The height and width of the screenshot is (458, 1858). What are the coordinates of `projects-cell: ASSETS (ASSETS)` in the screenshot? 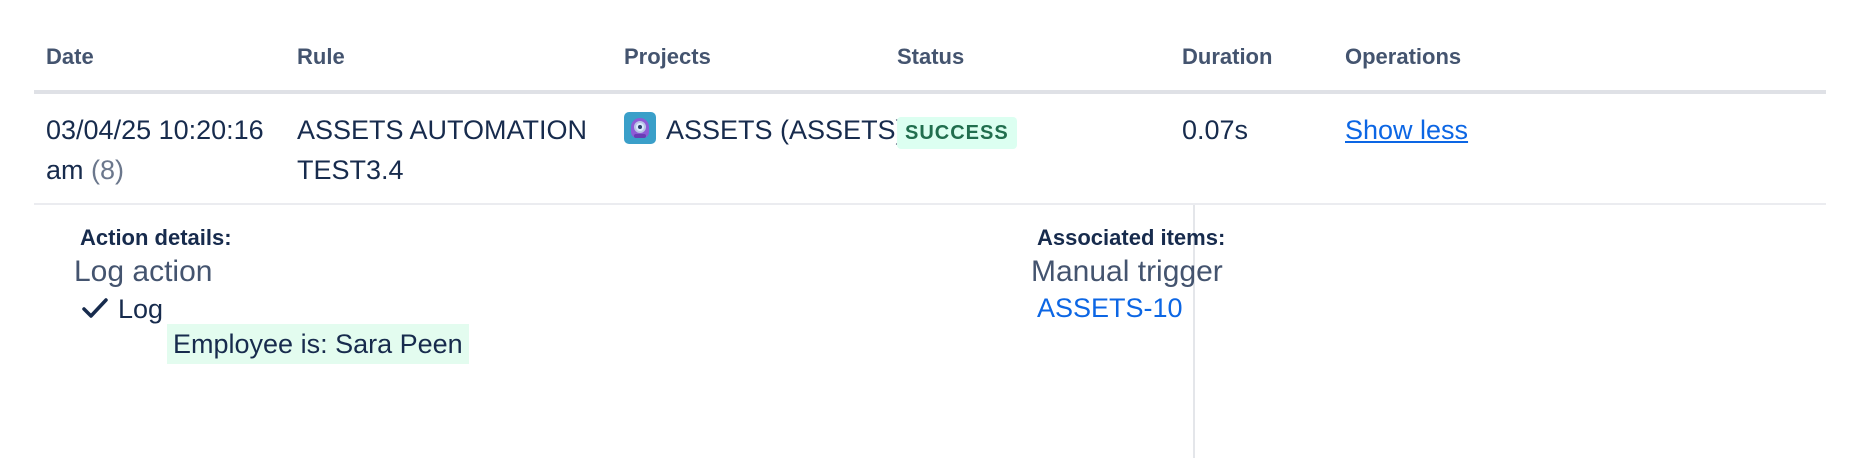 It's located at (764, 130).